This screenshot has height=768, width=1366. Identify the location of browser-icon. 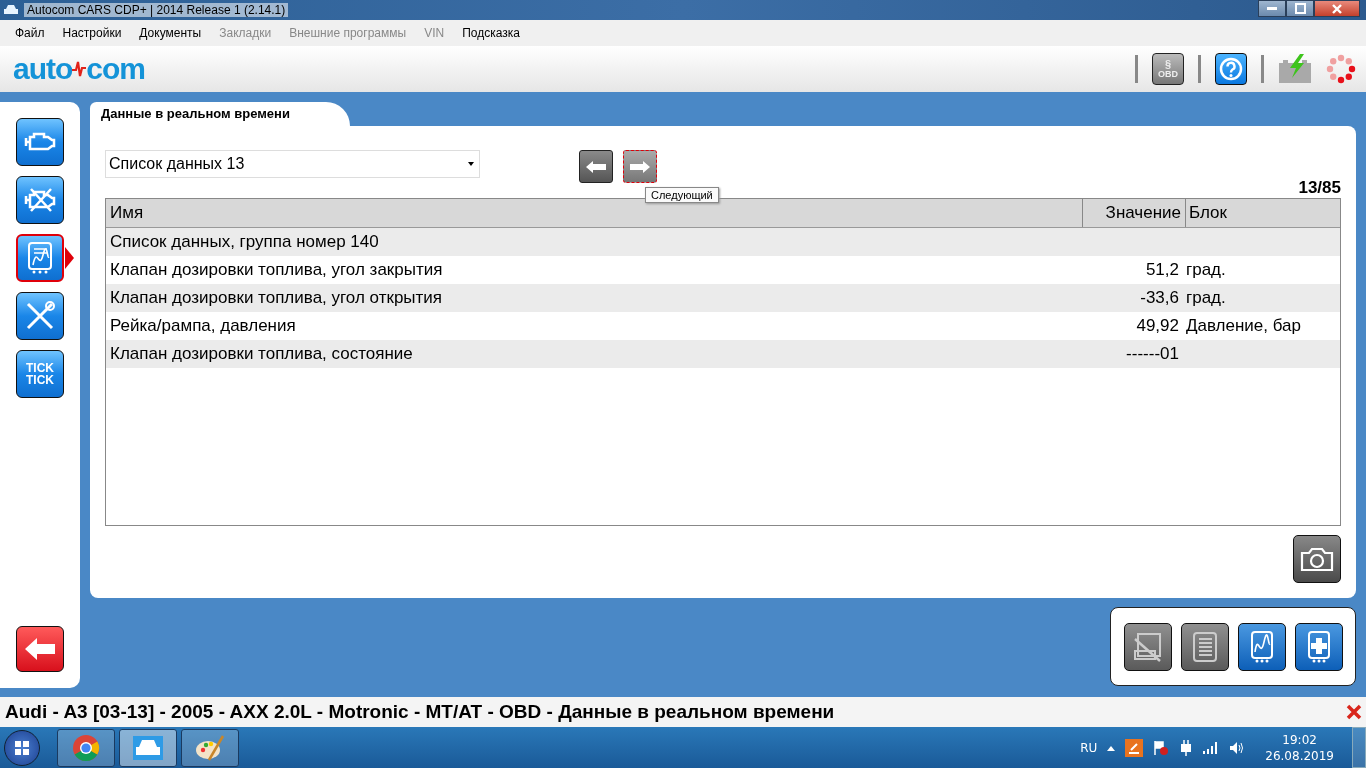
(86, 747).